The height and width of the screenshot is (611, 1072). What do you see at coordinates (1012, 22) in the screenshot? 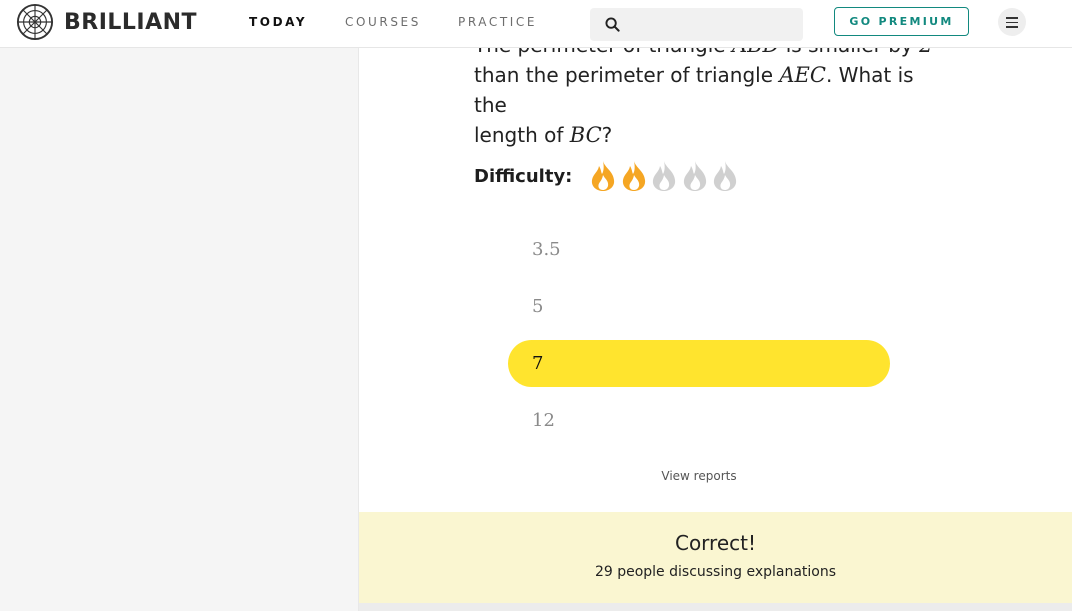
I see `hamburger-menu-icon` at bounding box center [1012, 22].